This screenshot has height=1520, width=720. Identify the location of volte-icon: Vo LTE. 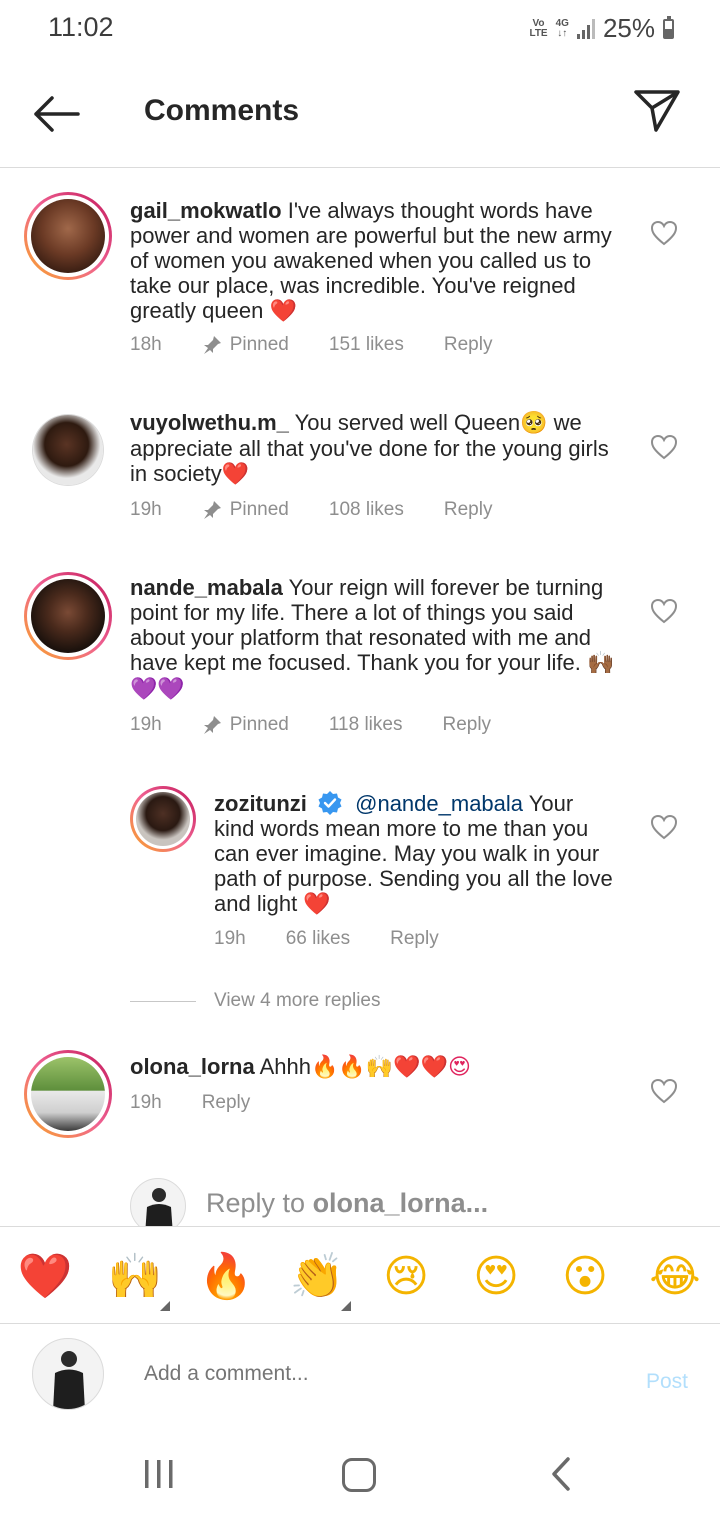
(538, 28).